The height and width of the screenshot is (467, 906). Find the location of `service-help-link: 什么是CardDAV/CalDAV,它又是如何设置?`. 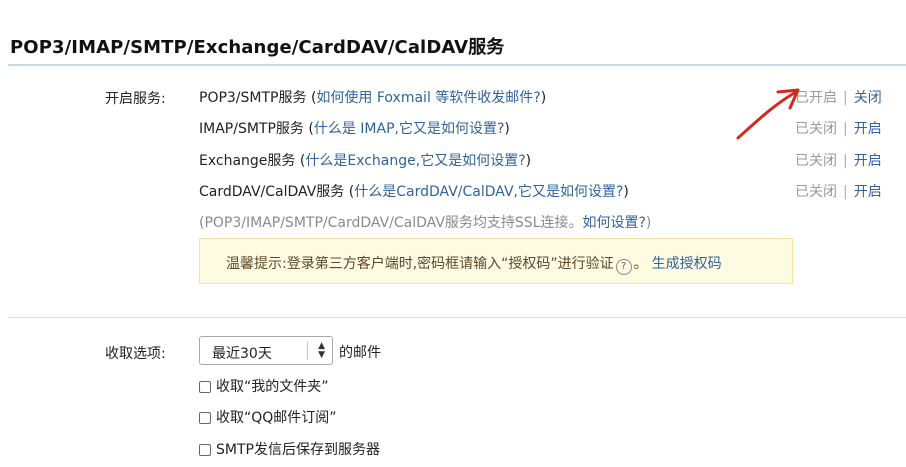

service-help-link: 什么是CardDAV/CalDAV,它又是如何设置? is located at coordinates (488, 192).